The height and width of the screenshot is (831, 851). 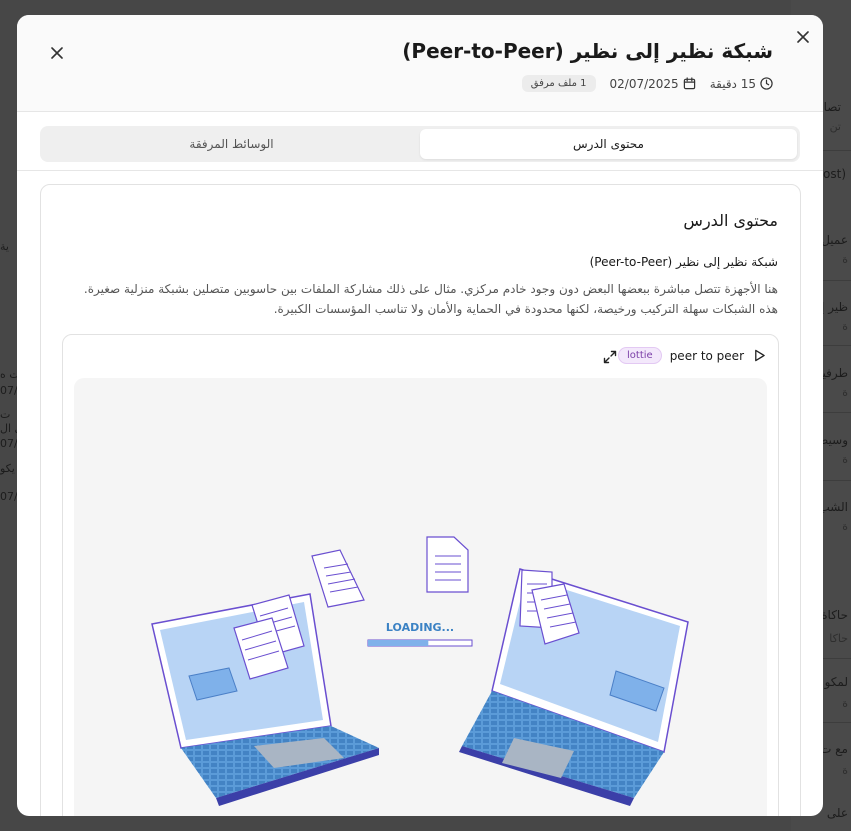 What do you see at coordinates (834, 174) in the screenshot?
I see `bg-item-text: ost)` at bounding box center [834, 174].